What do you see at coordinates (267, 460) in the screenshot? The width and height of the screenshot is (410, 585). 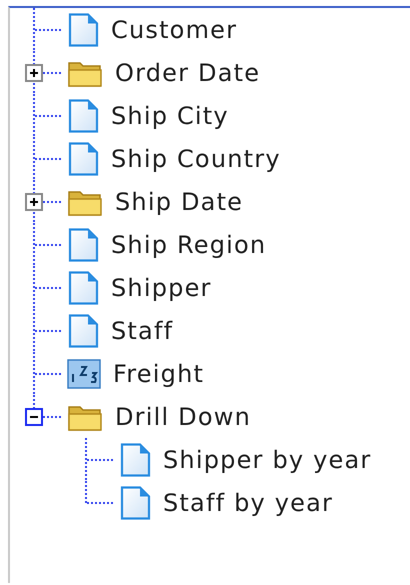 I see `tree-item: Shipper by year` at bounding box center [267, 460].